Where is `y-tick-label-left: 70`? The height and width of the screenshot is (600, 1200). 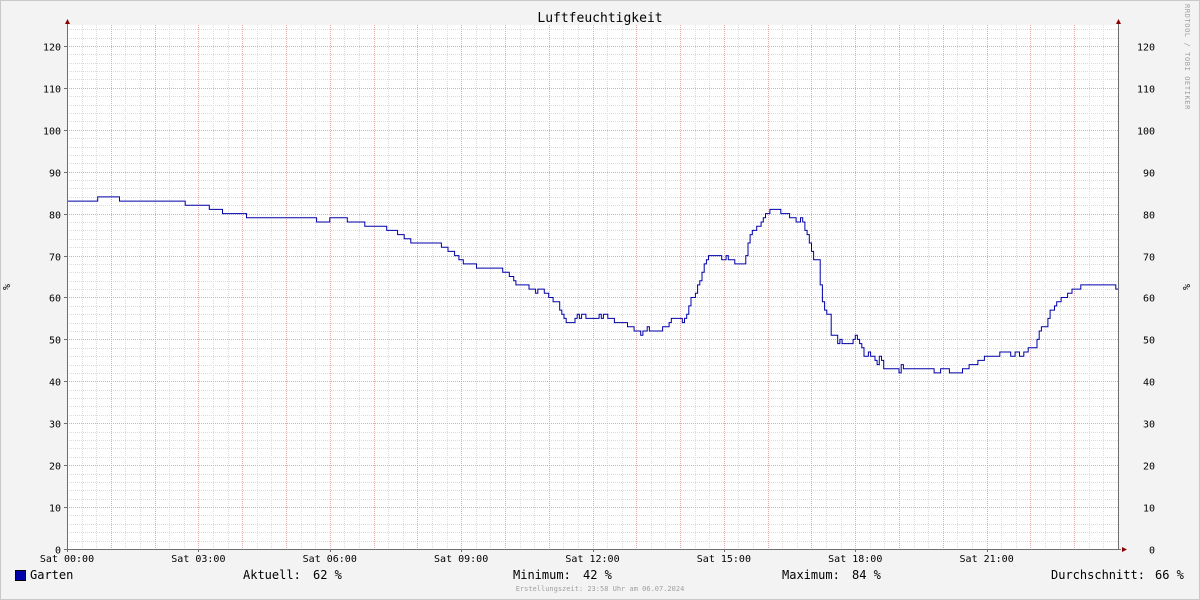 y-tick-label-left: 70 is located at coordinates (55, 258).